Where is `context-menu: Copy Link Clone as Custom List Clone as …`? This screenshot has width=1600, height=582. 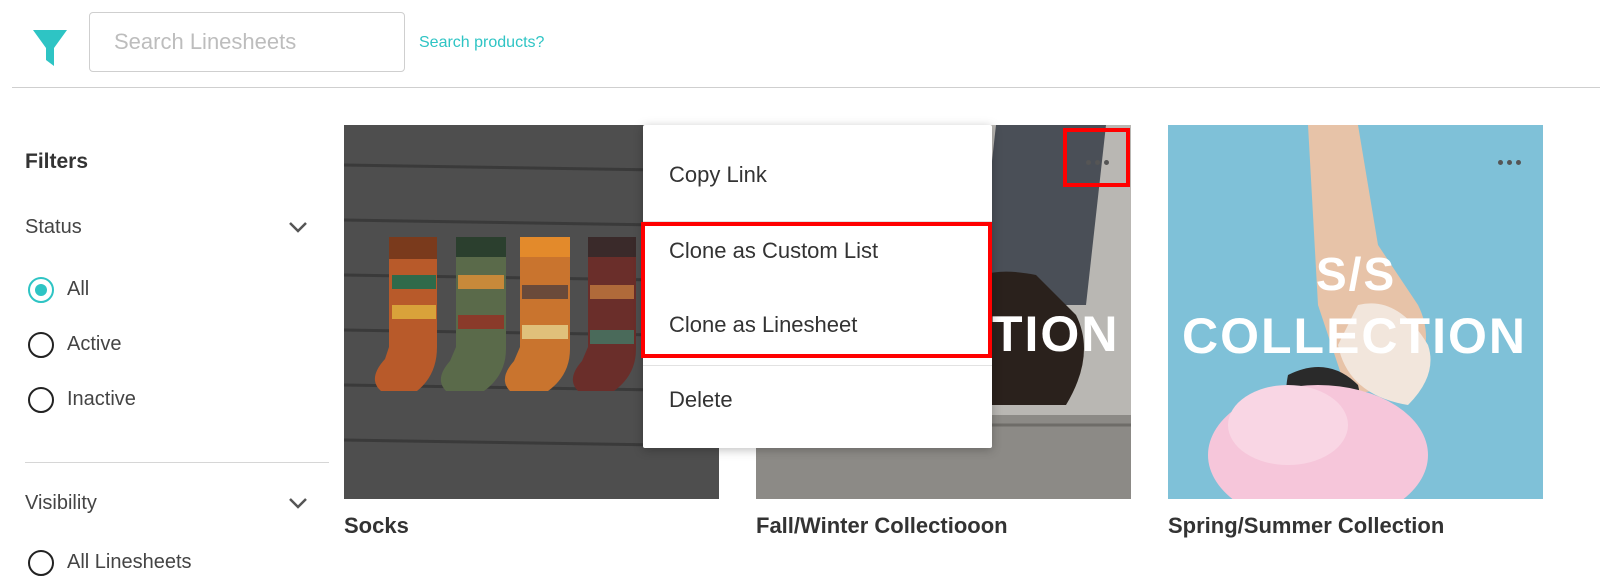
context-menu: Copy Link Clone as Custom List Clone as … is located at coordinates (817, 286).